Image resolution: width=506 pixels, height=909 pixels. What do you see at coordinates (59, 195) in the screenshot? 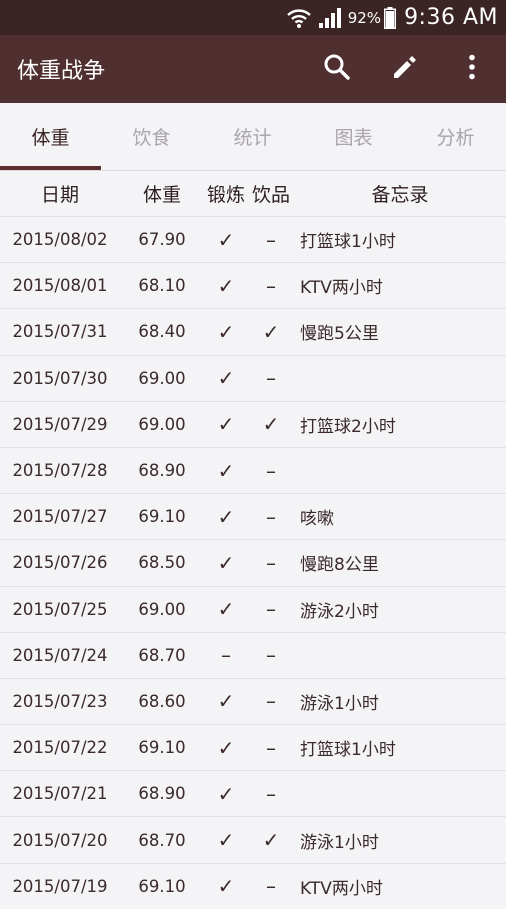
I see `header-date: 日期` at bounding box center [59, 195].